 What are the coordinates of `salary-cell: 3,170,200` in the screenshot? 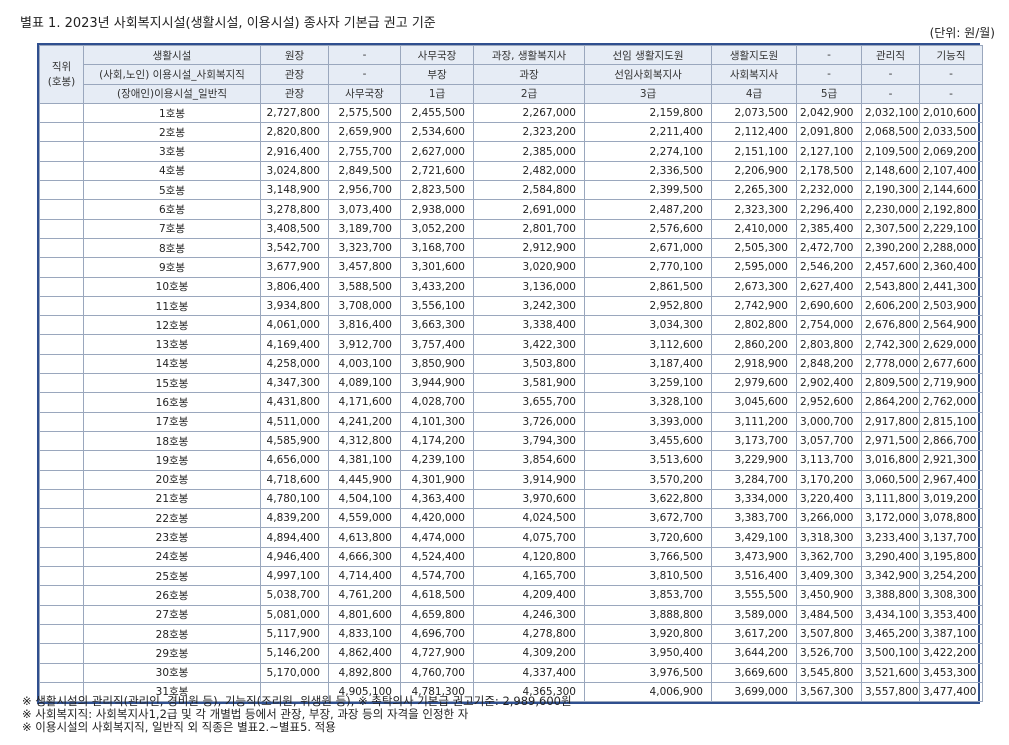 It's located at (829, 479).